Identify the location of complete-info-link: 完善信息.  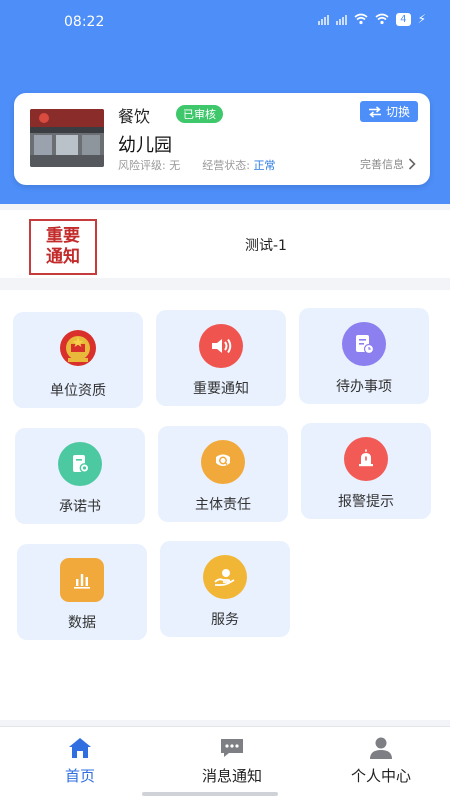
(388, 164).